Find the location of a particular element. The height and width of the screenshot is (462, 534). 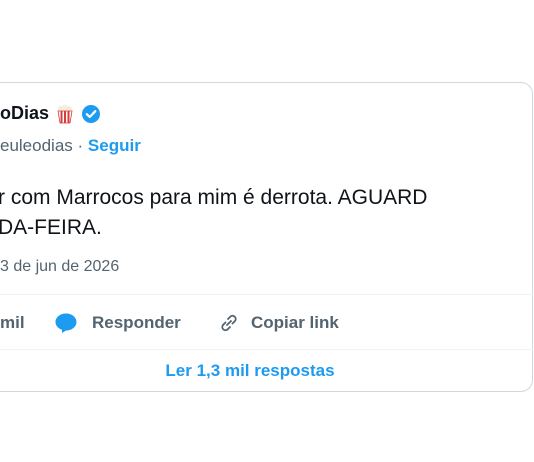

follow-button: Seguir is located at coordinates (114, 145).